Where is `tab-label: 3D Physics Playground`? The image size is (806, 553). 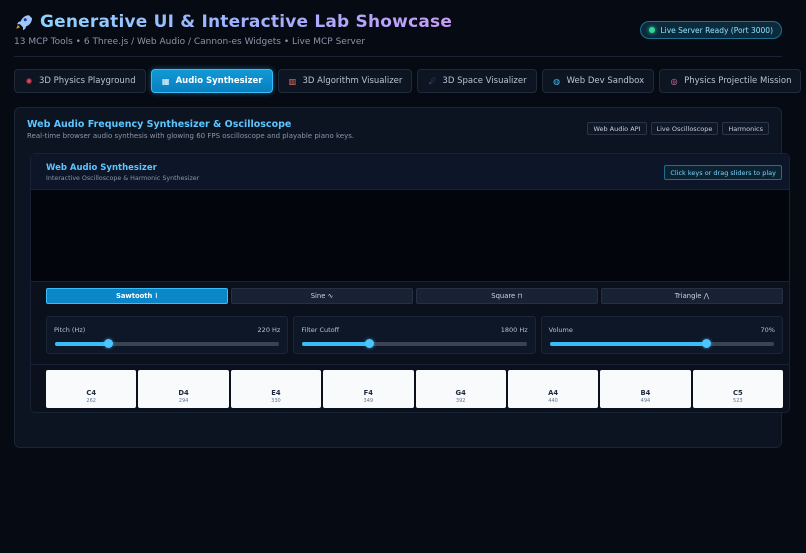 tab-label: 3D Physics Playground is located at coordinates (87, 81).